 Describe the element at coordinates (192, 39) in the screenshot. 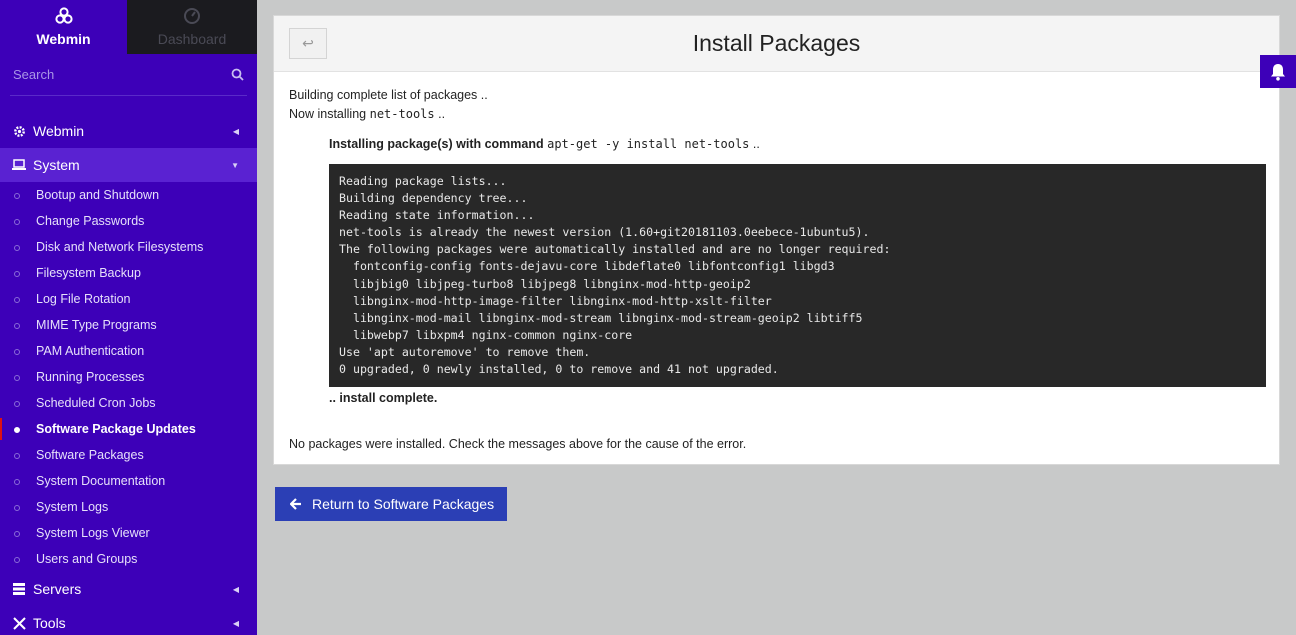

I see `tab-dashboard-label: Dashboard` at that location.